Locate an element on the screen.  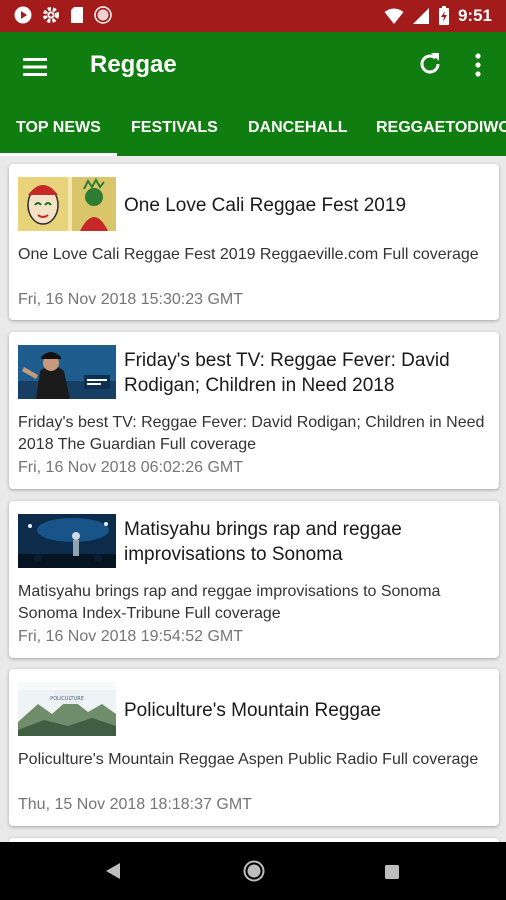
back-button is located at coordinates (113, 873).